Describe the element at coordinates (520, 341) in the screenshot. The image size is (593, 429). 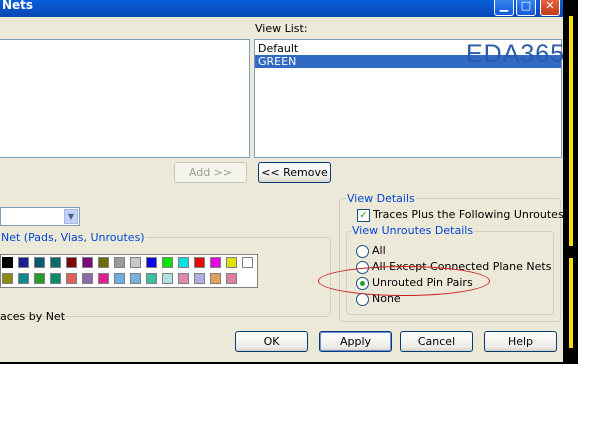
I see `help-button: Help` at that location.